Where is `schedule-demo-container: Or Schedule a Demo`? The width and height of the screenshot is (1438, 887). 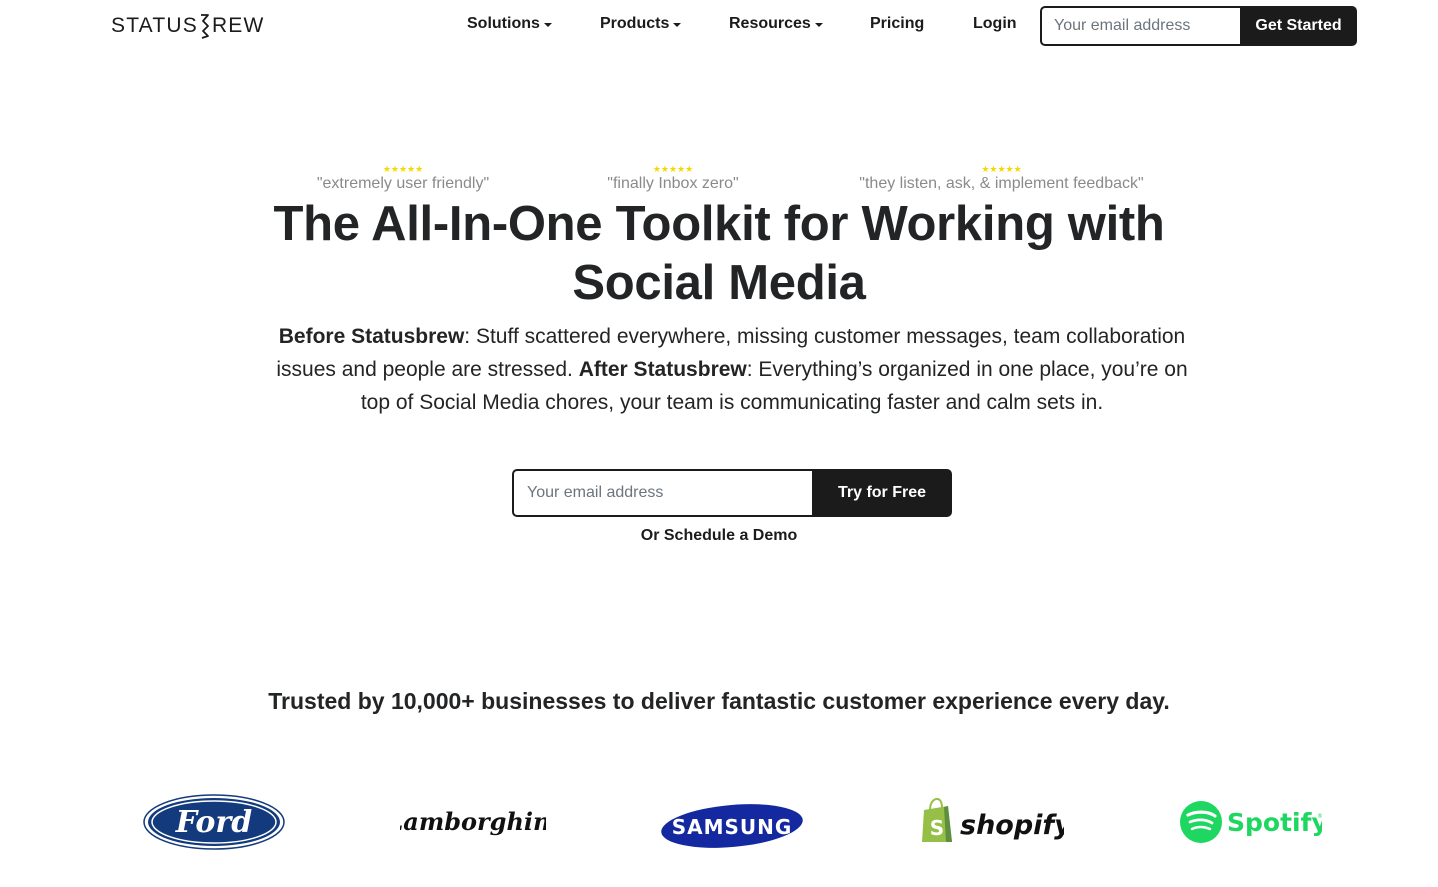
schedule-demo-container: Or Schedule a Demo is located at coordinates (719, 536).